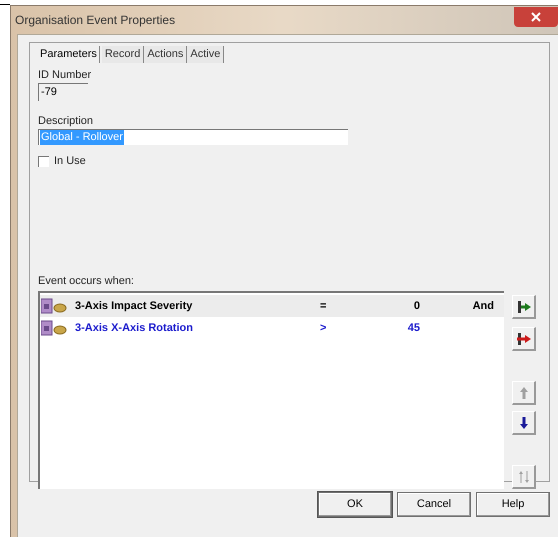 This screenshot has width=558, height=537. What do you see at coordinates (70, 161) in the screenshot?
I see `checkbox-label: In Use` at bounding box center [70, 161].